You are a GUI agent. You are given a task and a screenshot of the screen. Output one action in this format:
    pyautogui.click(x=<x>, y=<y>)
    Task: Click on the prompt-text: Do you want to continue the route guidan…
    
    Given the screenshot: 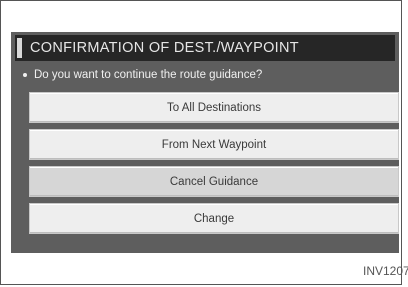 What is the action you would take?
    pyautogui.click(x=148, y=75)
    